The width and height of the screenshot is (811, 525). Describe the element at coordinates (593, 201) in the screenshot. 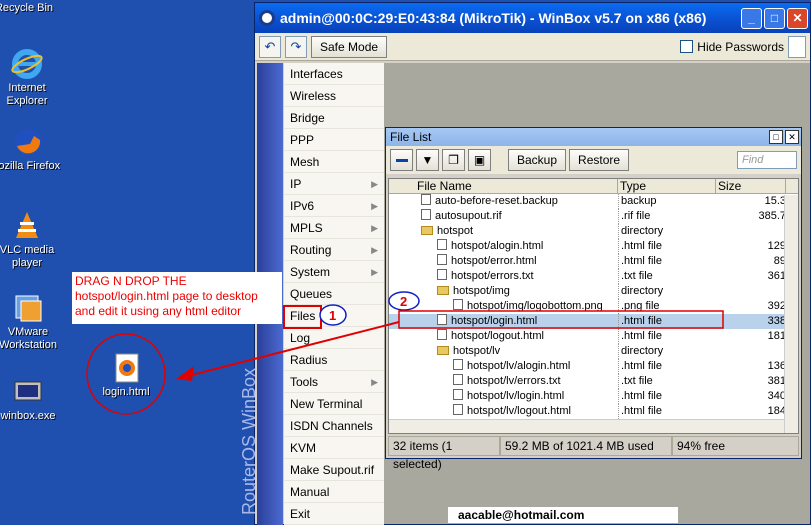

I see `table-row: auto-before-reset.backup backup 15.3` at that location.